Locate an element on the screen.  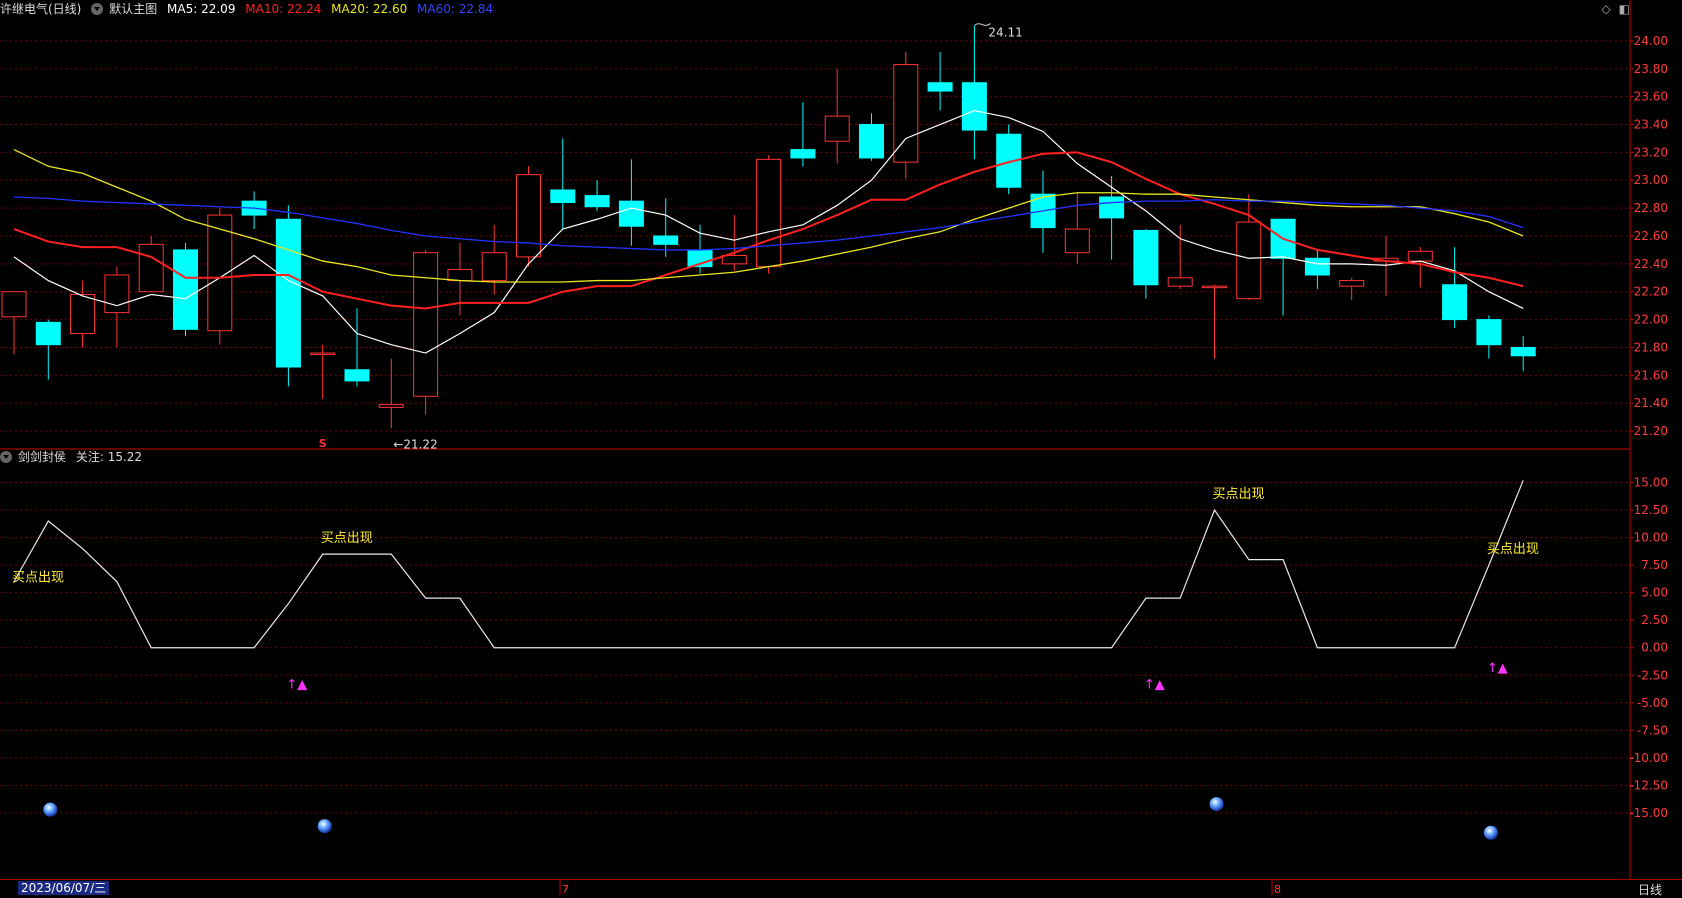
indicator-tick-label: -7.50 is located at coordinates (1652, 730).